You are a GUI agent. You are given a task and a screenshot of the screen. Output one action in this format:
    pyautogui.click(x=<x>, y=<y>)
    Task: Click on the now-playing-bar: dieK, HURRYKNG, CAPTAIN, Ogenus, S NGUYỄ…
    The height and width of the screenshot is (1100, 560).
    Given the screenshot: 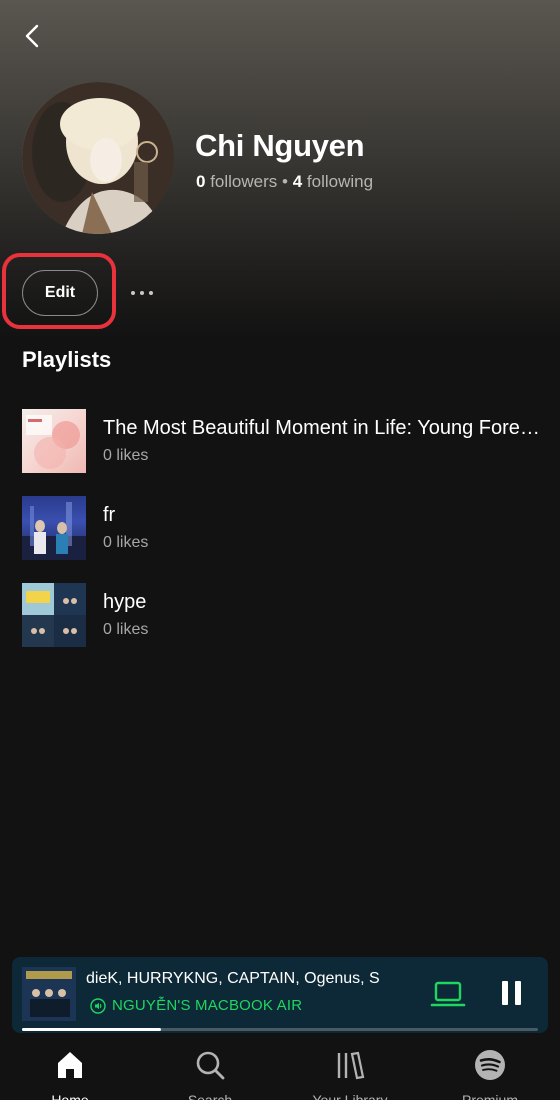 What is the action you would take?
    pyautogui.click(x=280, y=995)
    